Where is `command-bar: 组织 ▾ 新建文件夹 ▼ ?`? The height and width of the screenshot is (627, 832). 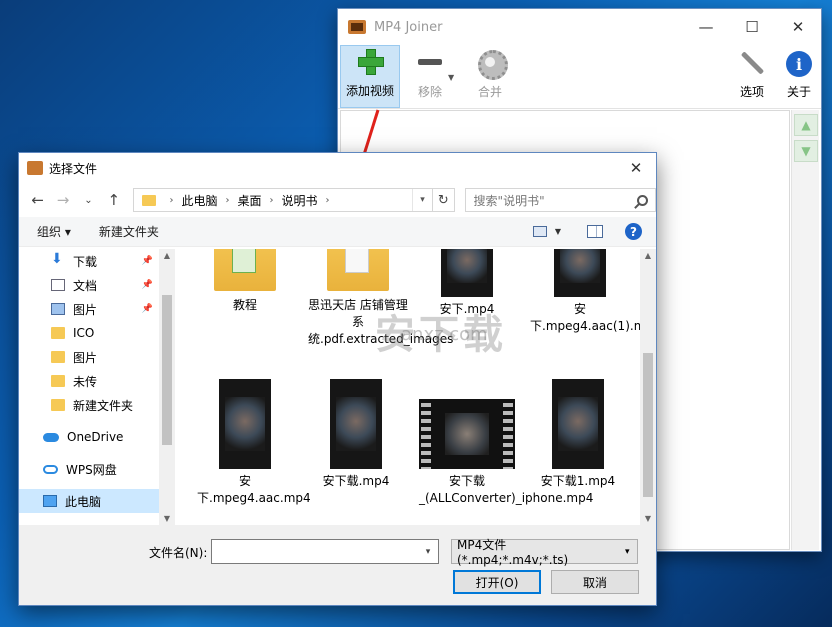 command-bar: 组织 ▾ 新建文件夹 ▼ ? is located at coordinates (337, 232).